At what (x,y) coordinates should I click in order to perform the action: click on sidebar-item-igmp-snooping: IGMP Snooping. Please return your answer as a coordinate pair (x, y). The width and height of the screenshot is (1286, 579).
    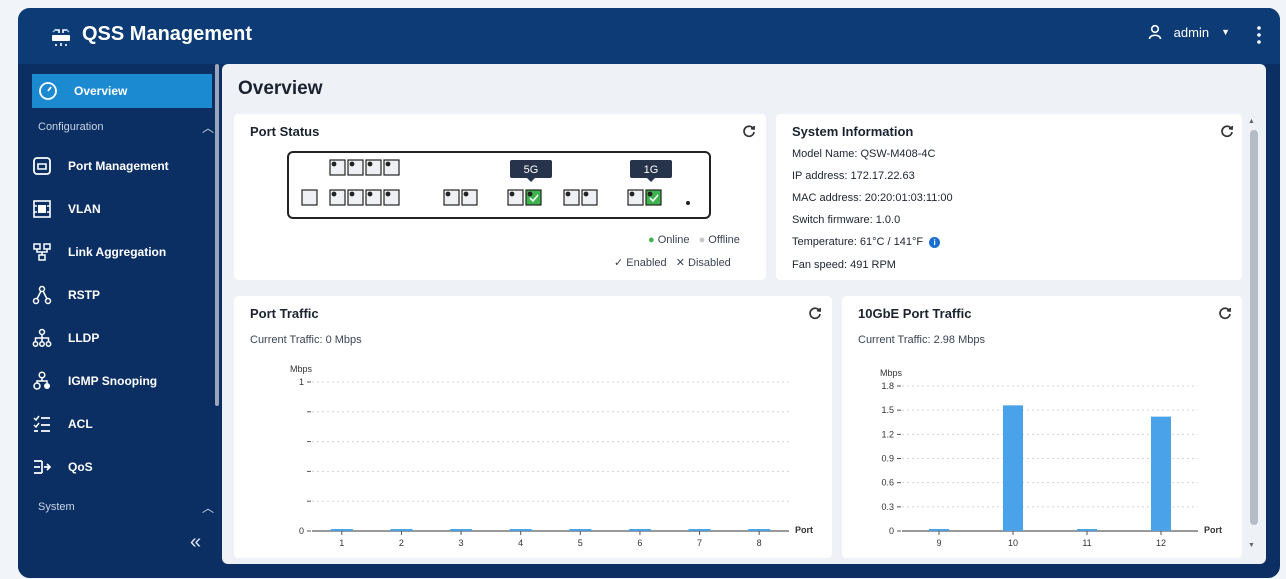
    Looking at the image, I should click on (94, 381).